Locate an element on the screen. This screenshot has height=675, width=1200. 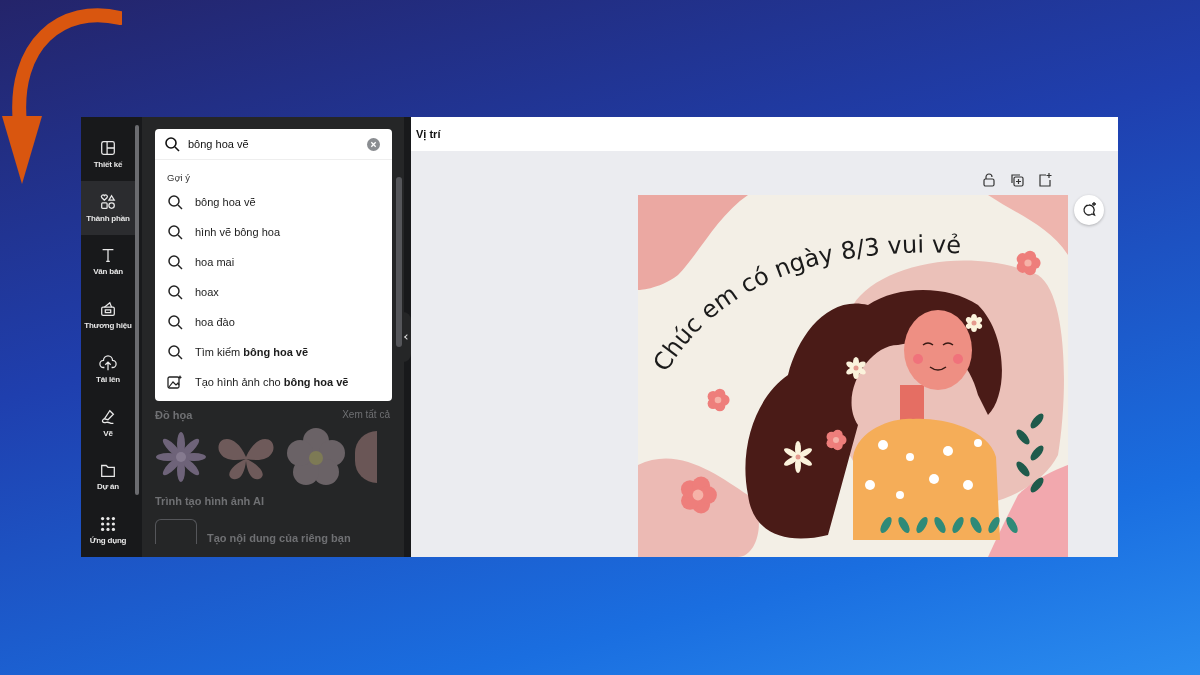
sidebar-item: Dự án is located at coordinates (108, 476).